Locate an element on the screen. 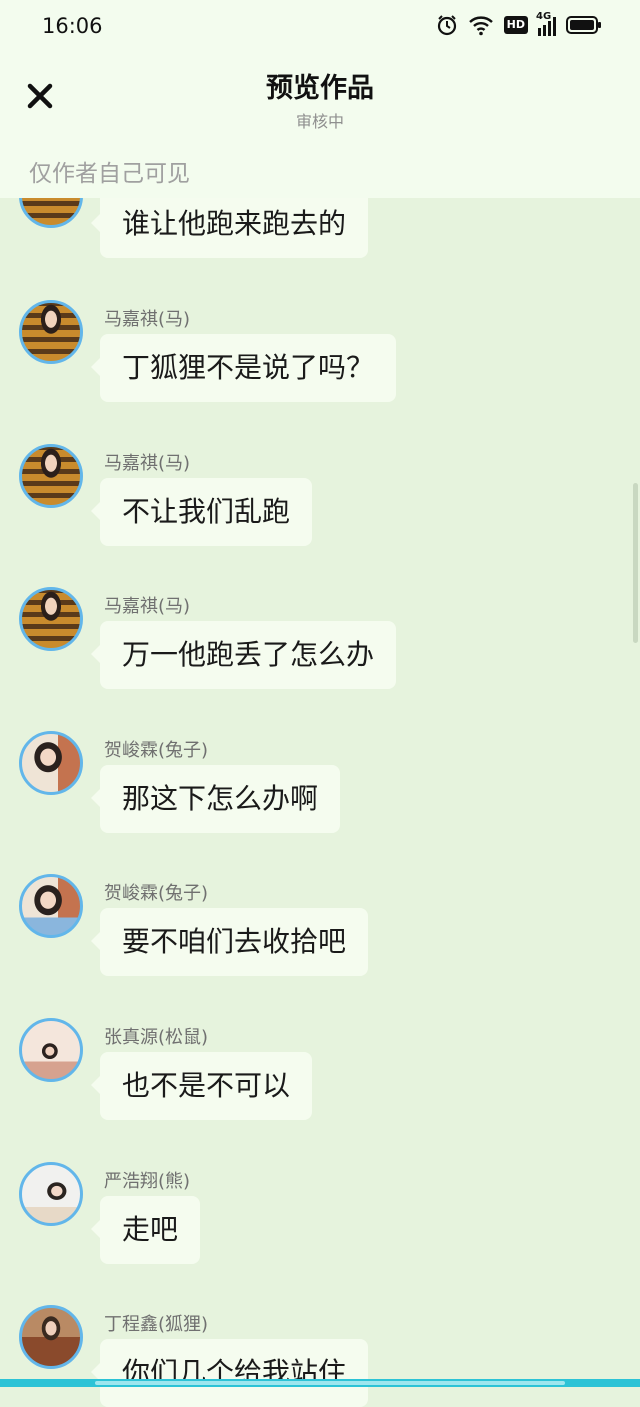  message-bubble: 要不咱们去收拾吧 is located at coordinates (229, 942).